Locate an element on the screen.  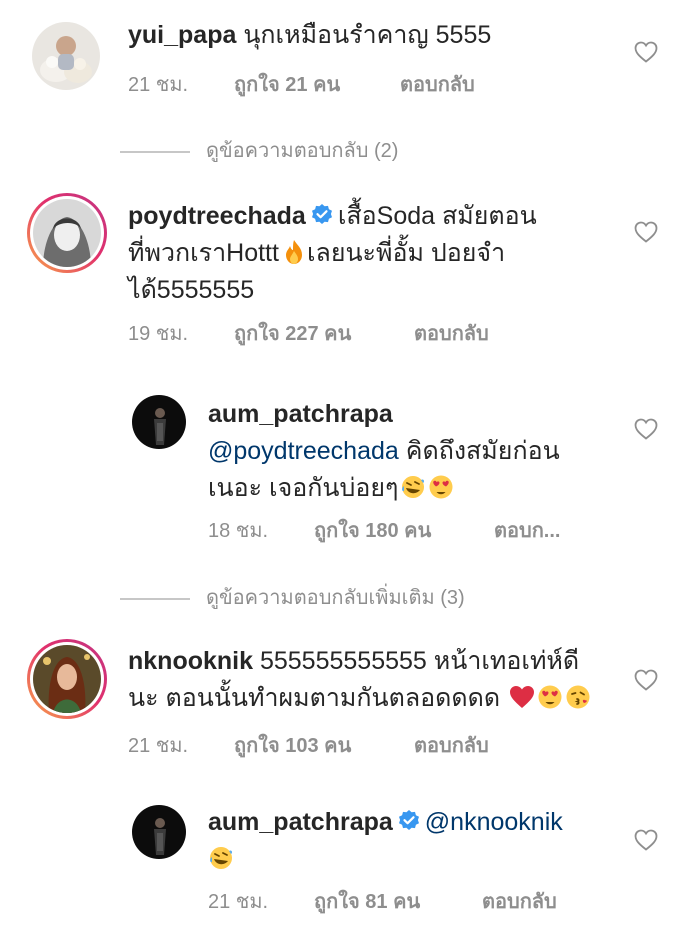
avatar-yui-papa is located at coordinates (66, 56).